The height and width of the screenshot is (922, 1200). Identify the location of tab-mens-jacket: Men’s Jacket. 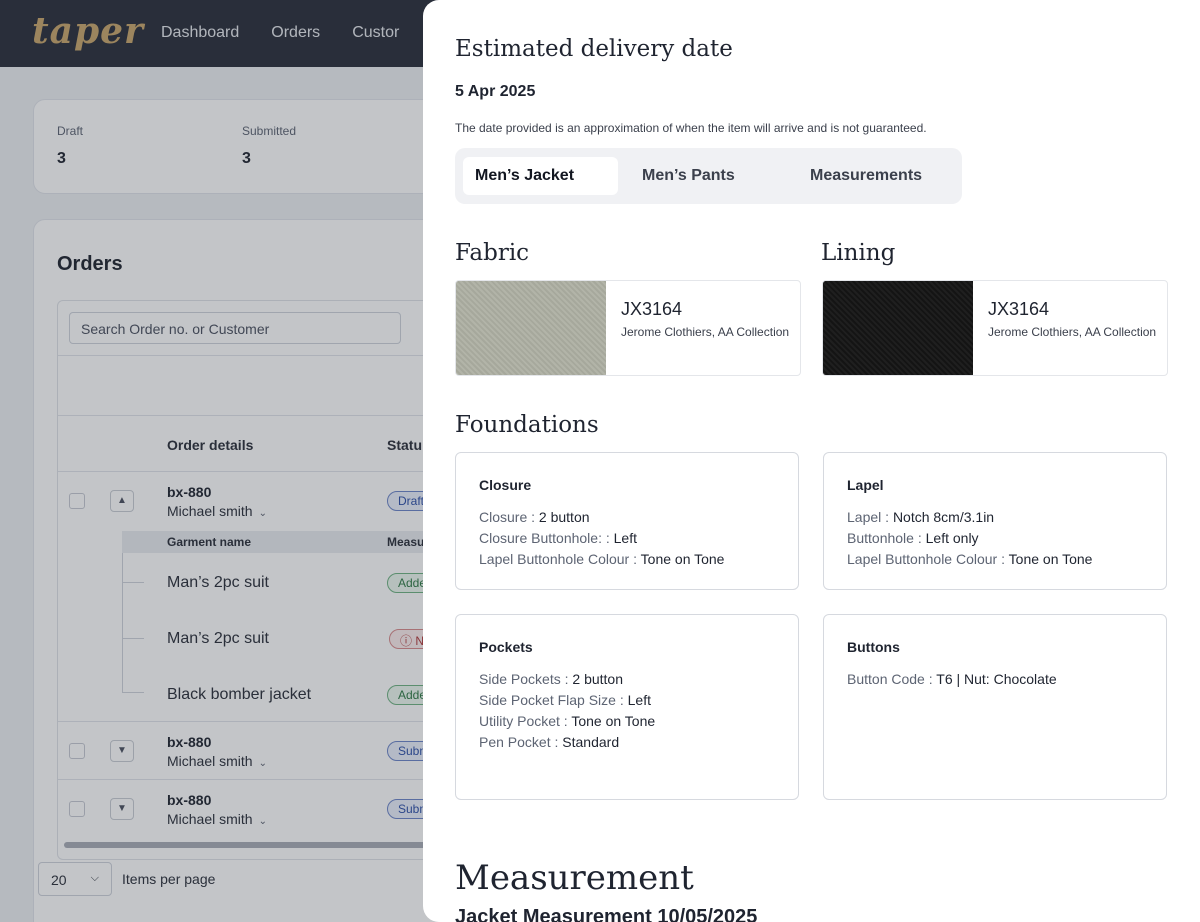
(540, 176).